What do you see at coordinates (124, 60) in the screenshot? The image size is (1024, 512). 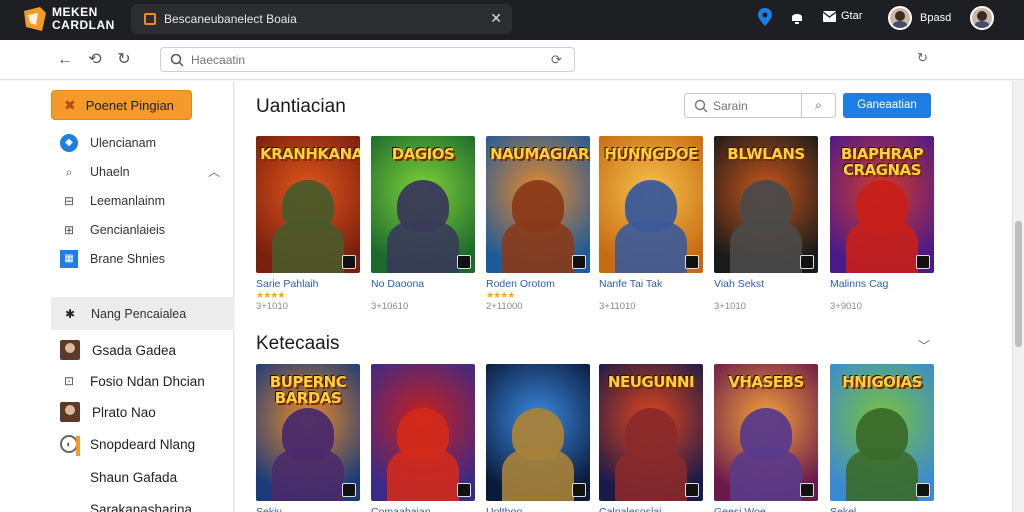 I see `refresh-icon: ↻` at bounding box center [124, 60].